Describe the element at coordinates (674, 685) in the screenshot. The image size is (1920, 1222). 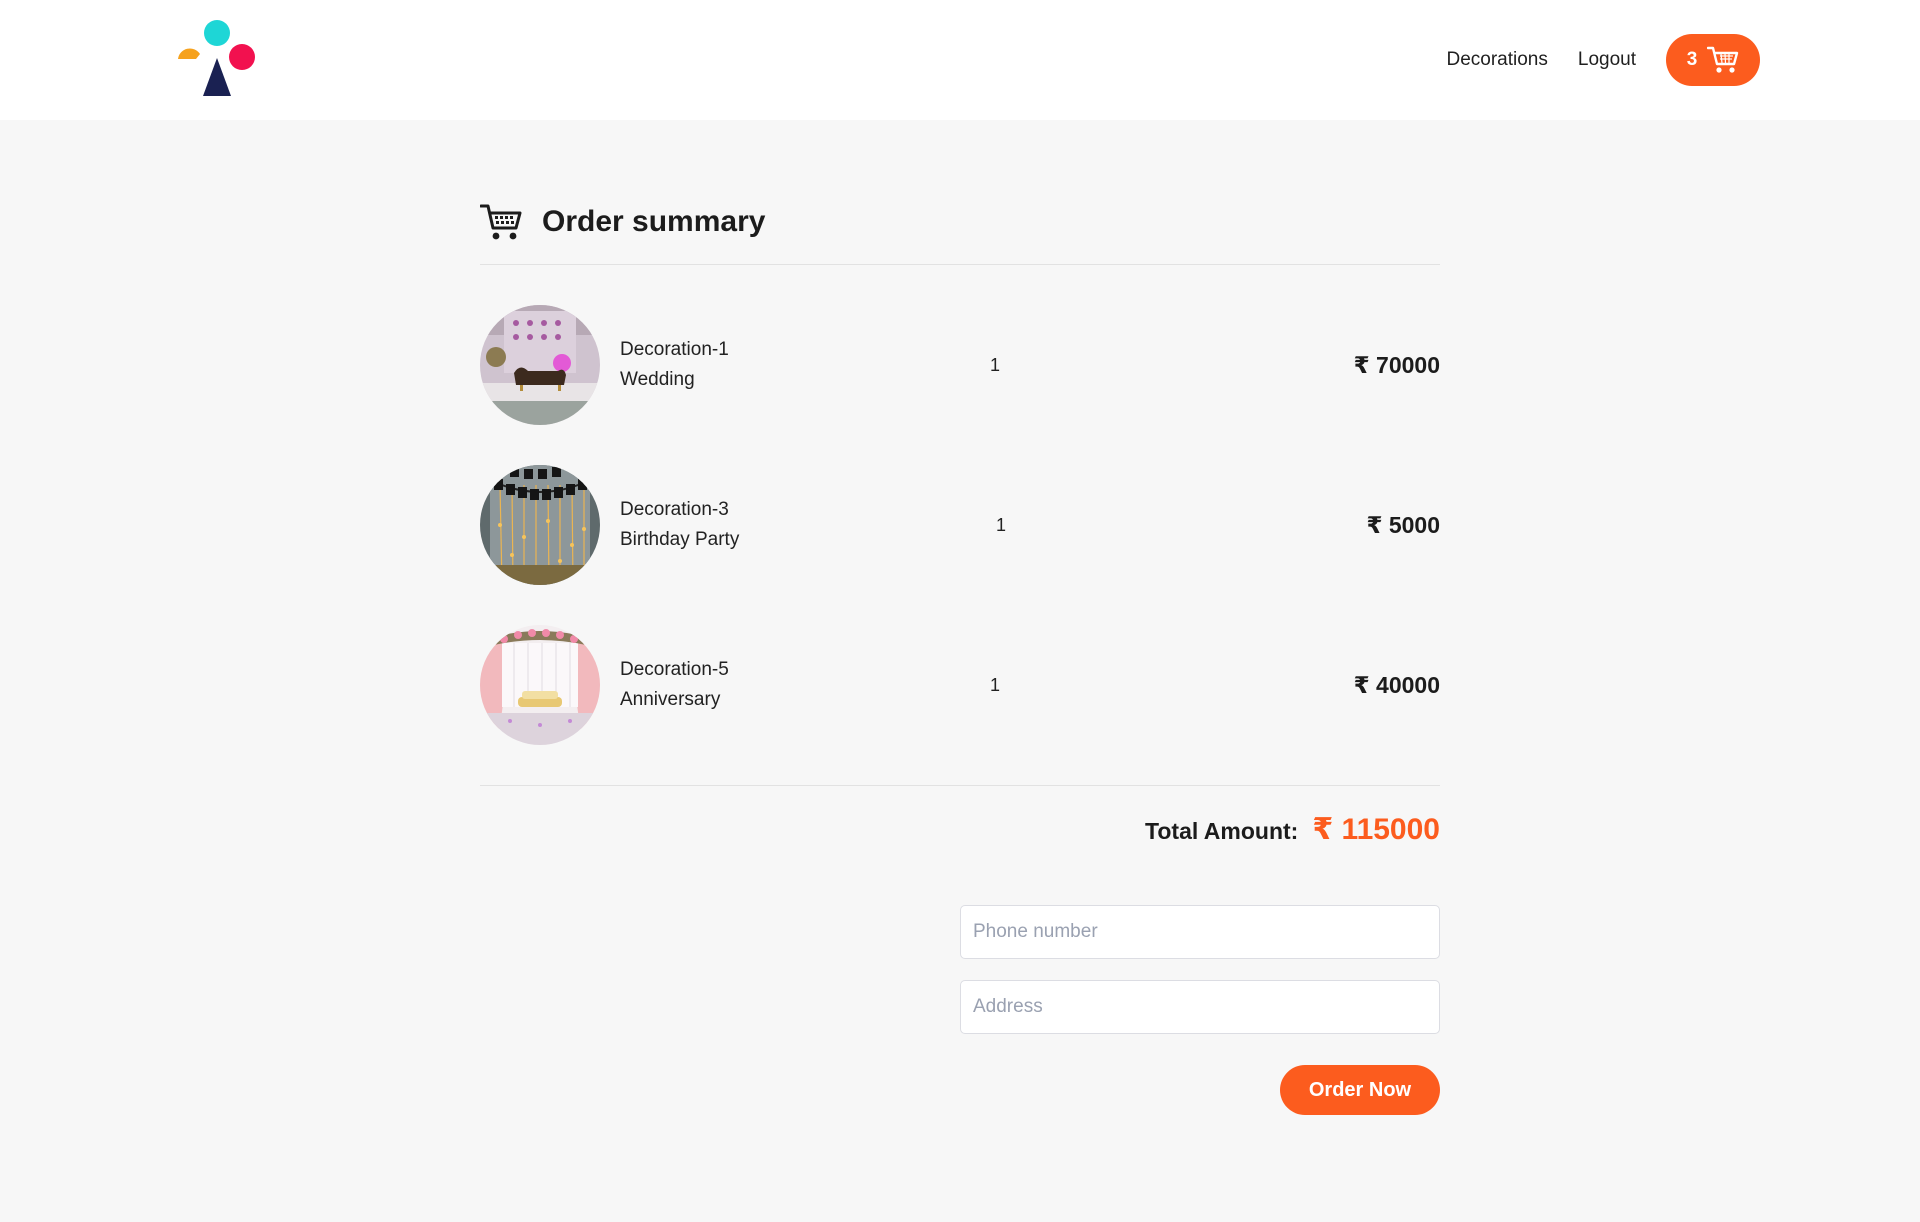
I see `item-info: Decoration-5 Anniversary` at that location.